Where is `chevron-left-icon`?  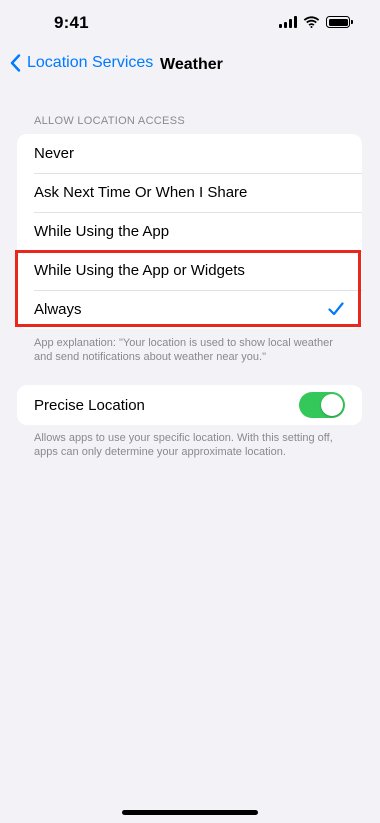 chevron-left-icon is located at coordinates (15, 63).